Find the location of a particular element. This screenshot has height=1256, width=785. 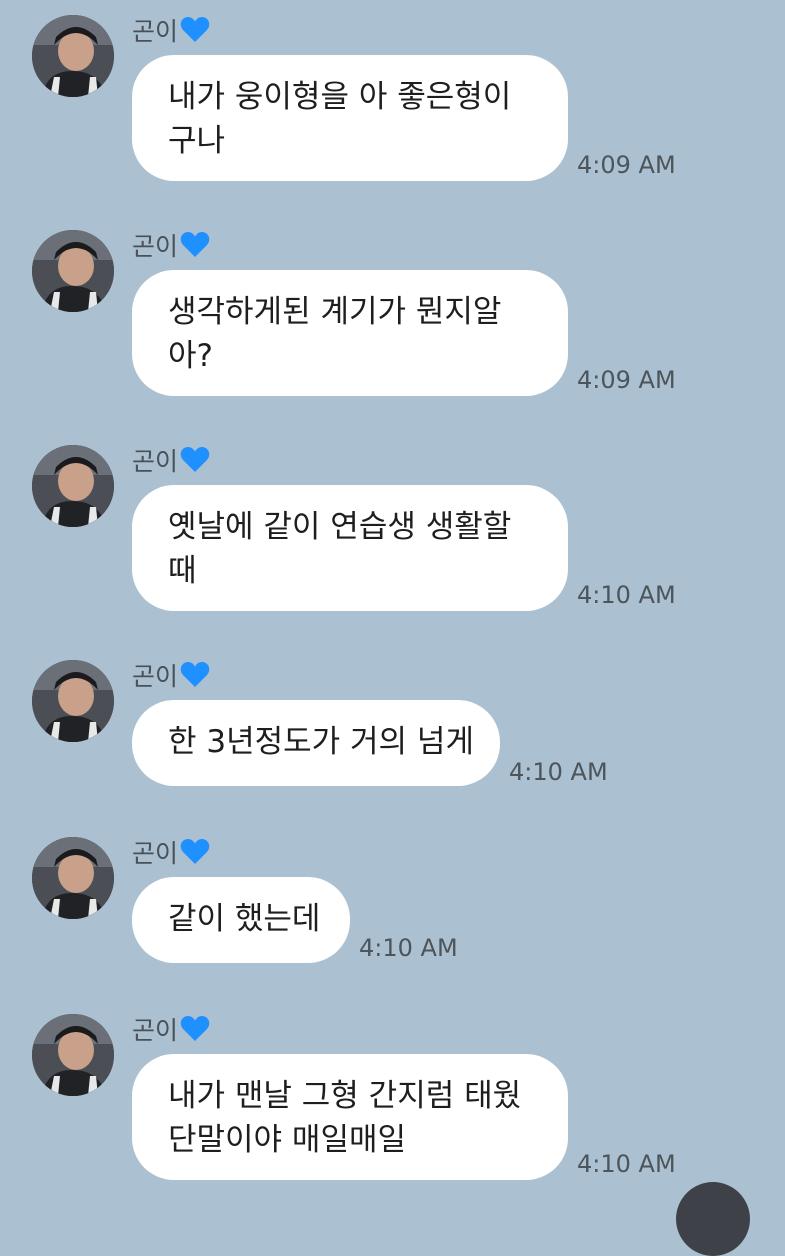

message-line: 때 is located at coordinates (182, 571).